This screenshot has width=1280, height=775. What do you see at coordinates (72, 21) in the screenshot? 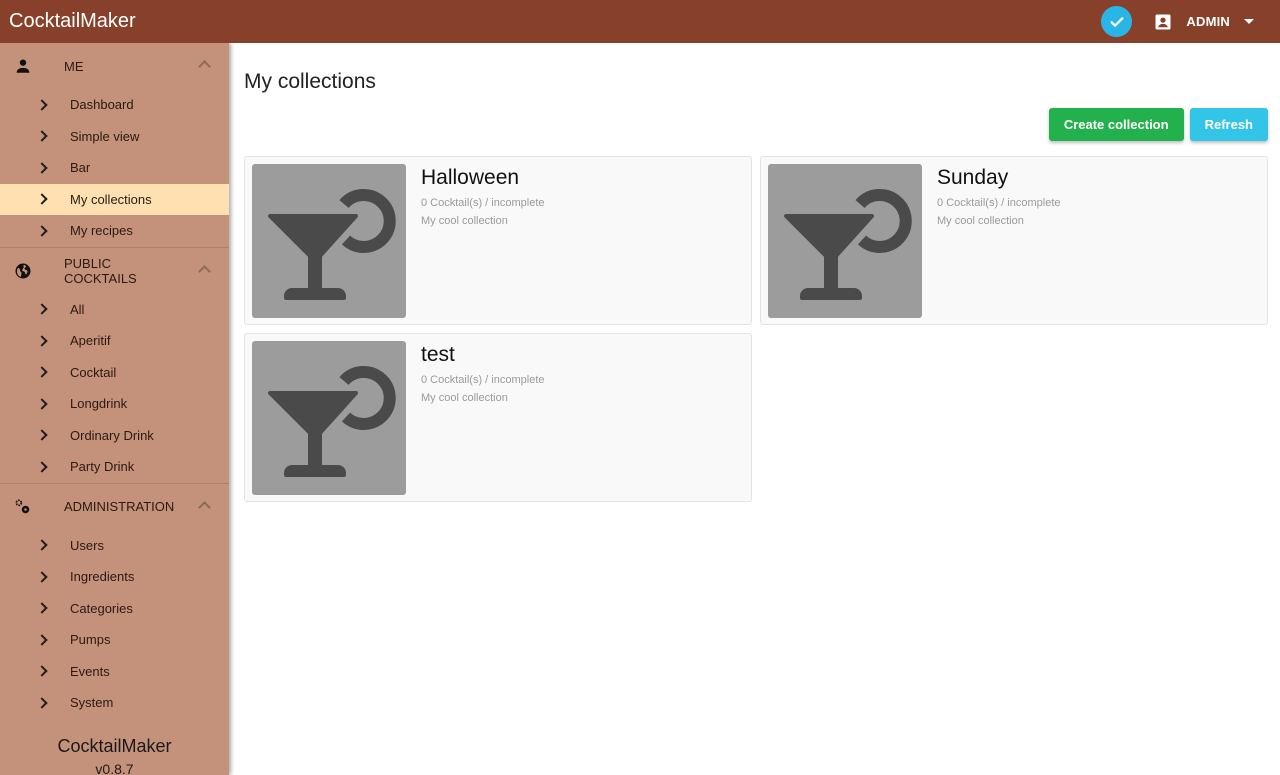
I see `app-title: CocktailMaker` at bounding box center [72, 21].